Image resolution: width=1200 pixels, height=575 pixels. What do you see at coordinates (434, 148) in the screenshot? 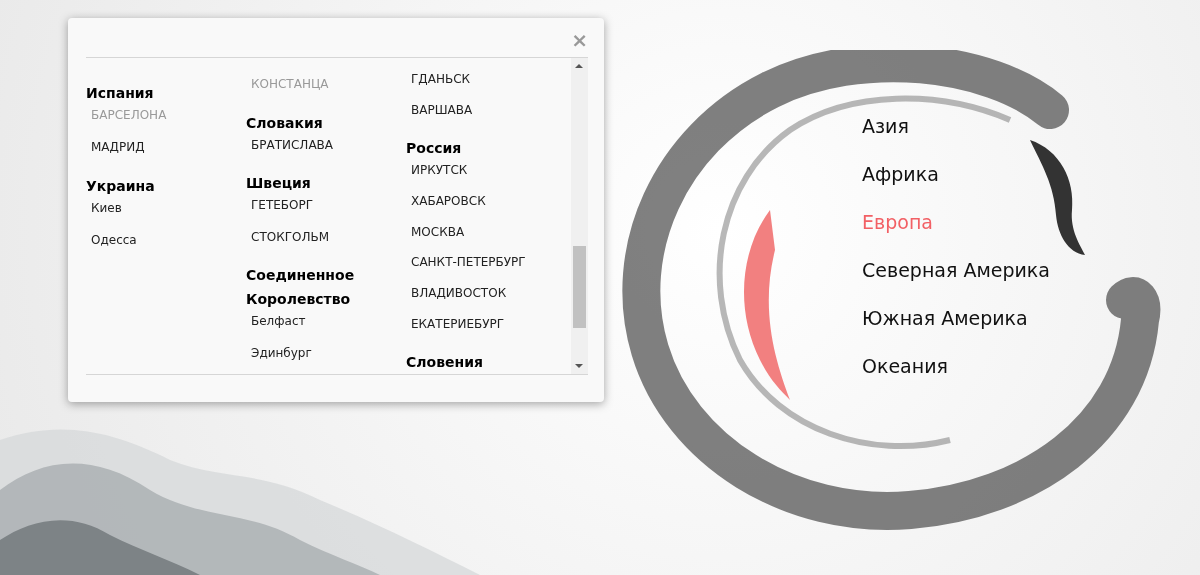
I see `country-heading: Россия` at bounding box center [434, 148].